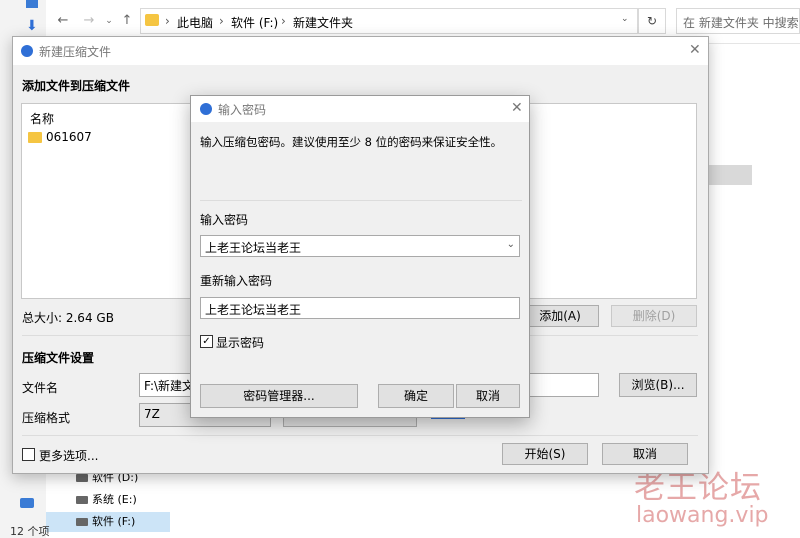 The image size is (800, 538). Describe the element at coordinates (351, 142) in the screenshot. I see `password-description: 输入压缩包密码。建议使用至少 8 位的密码来保证安全性。` at that location.